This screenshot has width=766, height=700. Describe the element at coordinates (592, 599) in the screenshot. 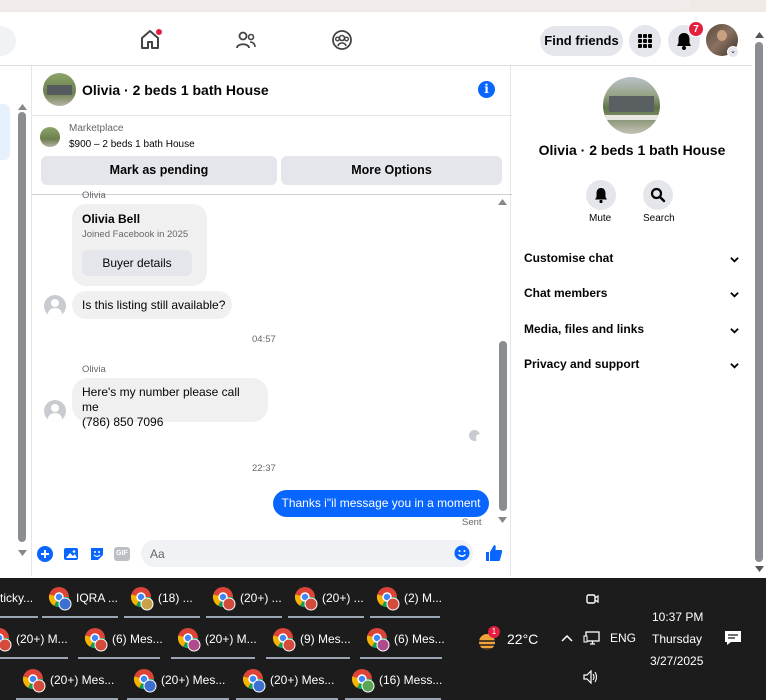

I see `meet-now-icon` at that location.